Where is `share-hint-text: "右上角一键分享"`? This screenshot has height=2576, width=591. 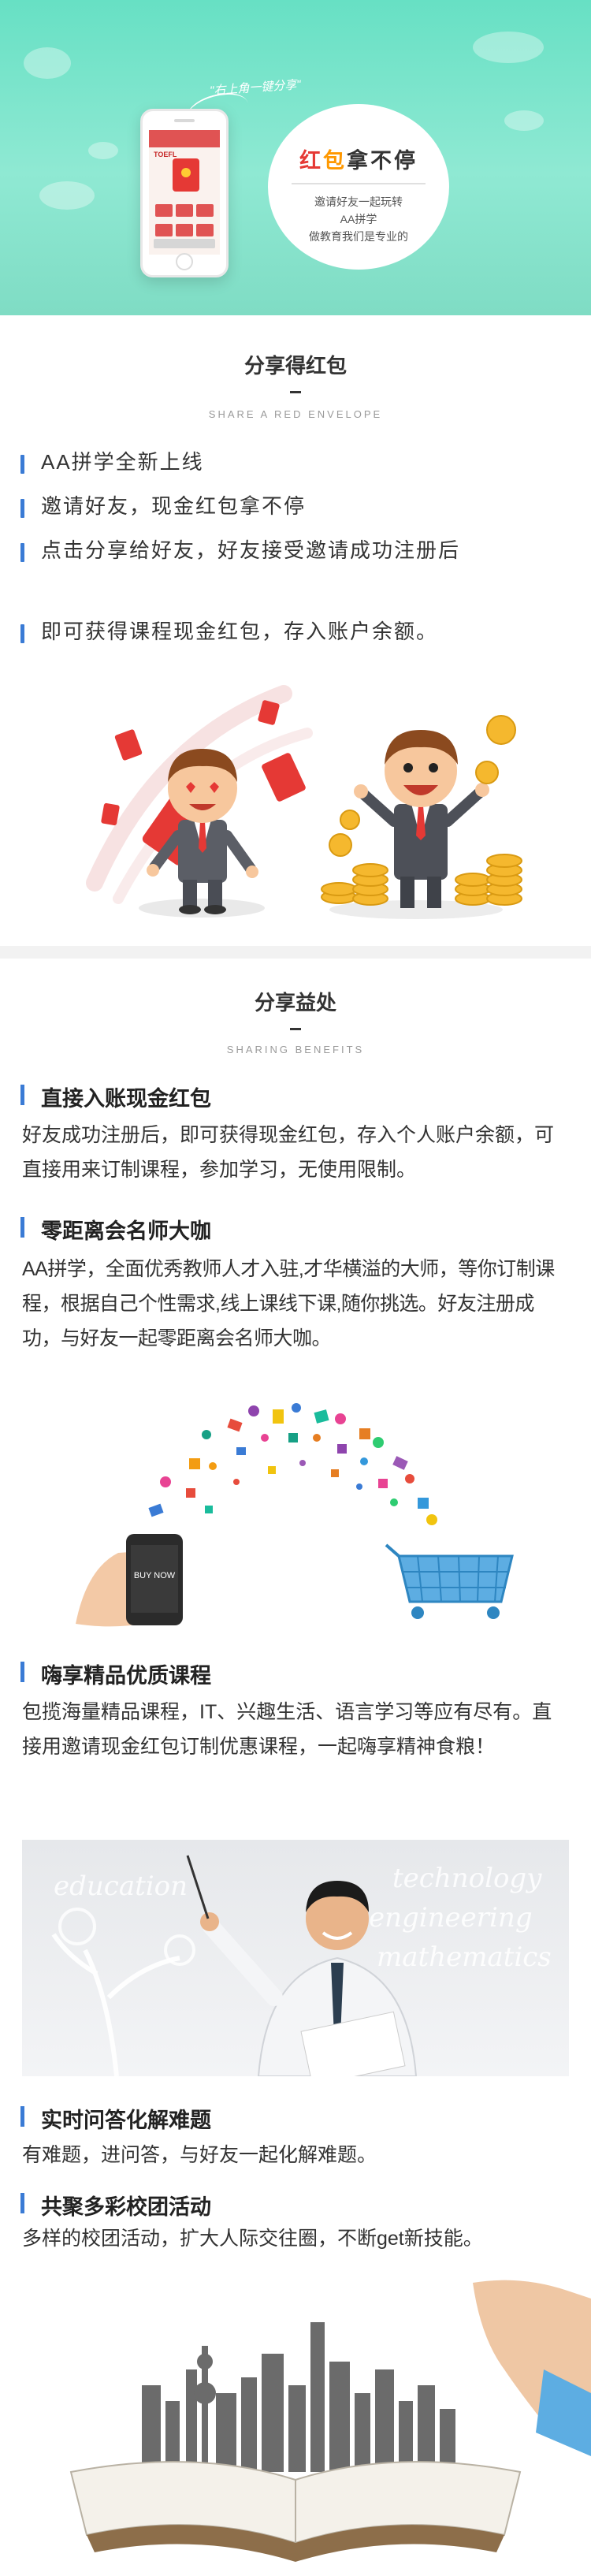
share-hint-text: "右上角一键分享" is located at coordinates (255, 88).